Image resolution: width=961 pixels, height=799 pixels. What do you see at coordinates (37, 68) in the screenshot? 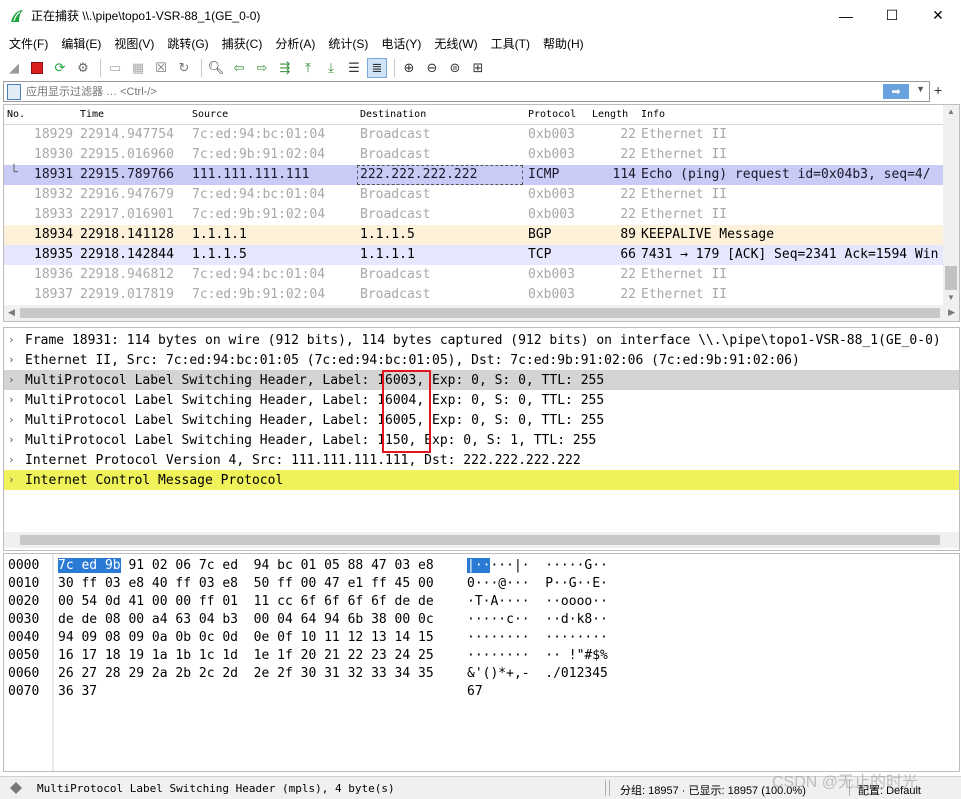
I see `stop-capture-icon` at bounding box center [37, 68].